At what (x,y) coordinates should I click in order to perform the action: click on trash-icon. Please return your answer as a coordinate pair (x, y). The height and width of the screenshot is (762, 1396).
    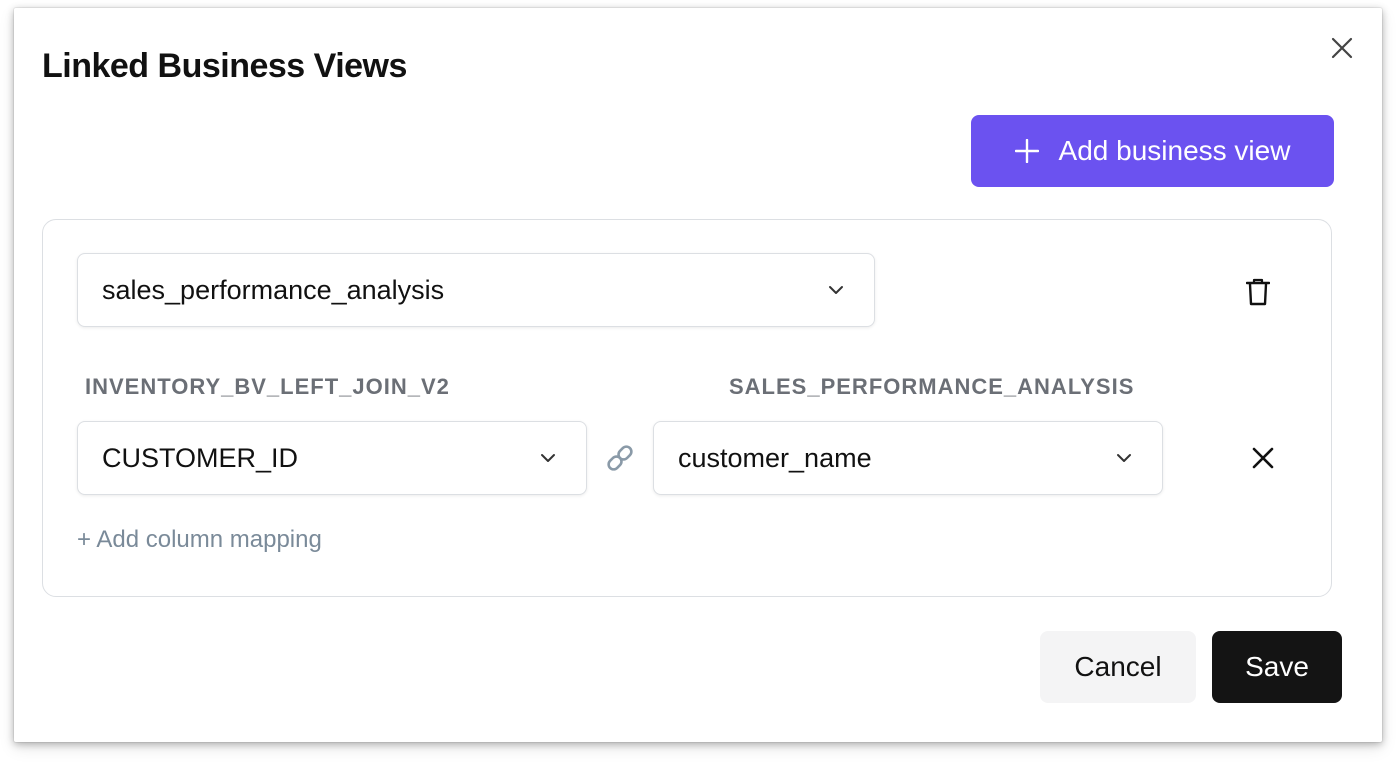
    Looking at the image, I should click on (1258, 292).